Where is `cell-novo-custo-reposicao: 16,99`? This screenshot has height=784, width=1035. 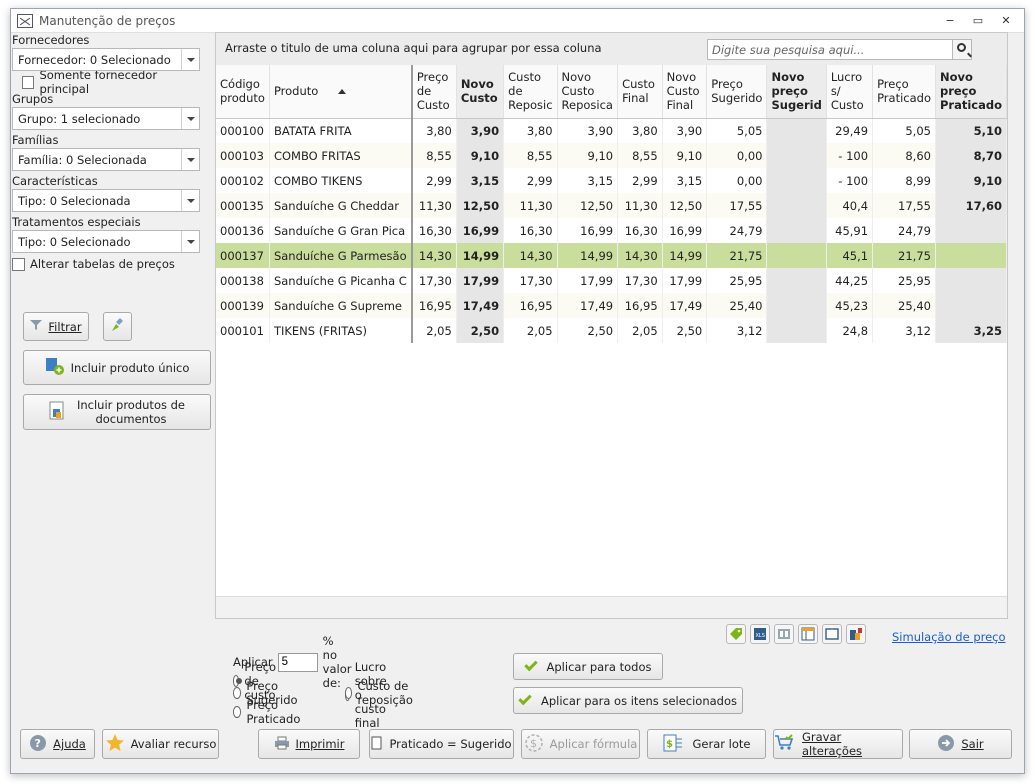
cell-novo-custo-reposicao: 16,99 is located at coordinates (588, 230).